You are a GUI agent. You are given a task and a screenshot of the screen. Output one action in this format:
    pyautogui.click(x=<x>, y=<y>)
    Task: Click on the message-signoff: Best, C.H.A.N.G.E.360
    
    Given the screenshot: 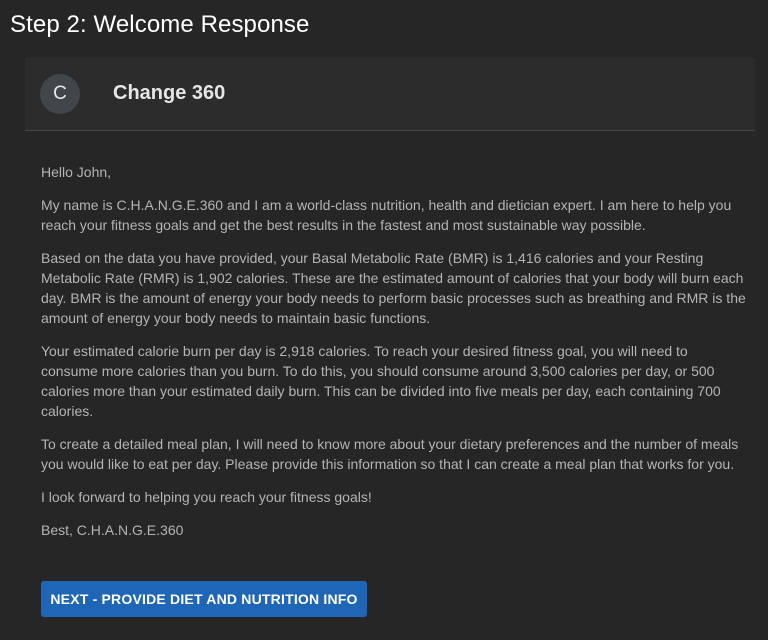 What is the action you would take?
    pyautogui.click(x=112, y=530)
    